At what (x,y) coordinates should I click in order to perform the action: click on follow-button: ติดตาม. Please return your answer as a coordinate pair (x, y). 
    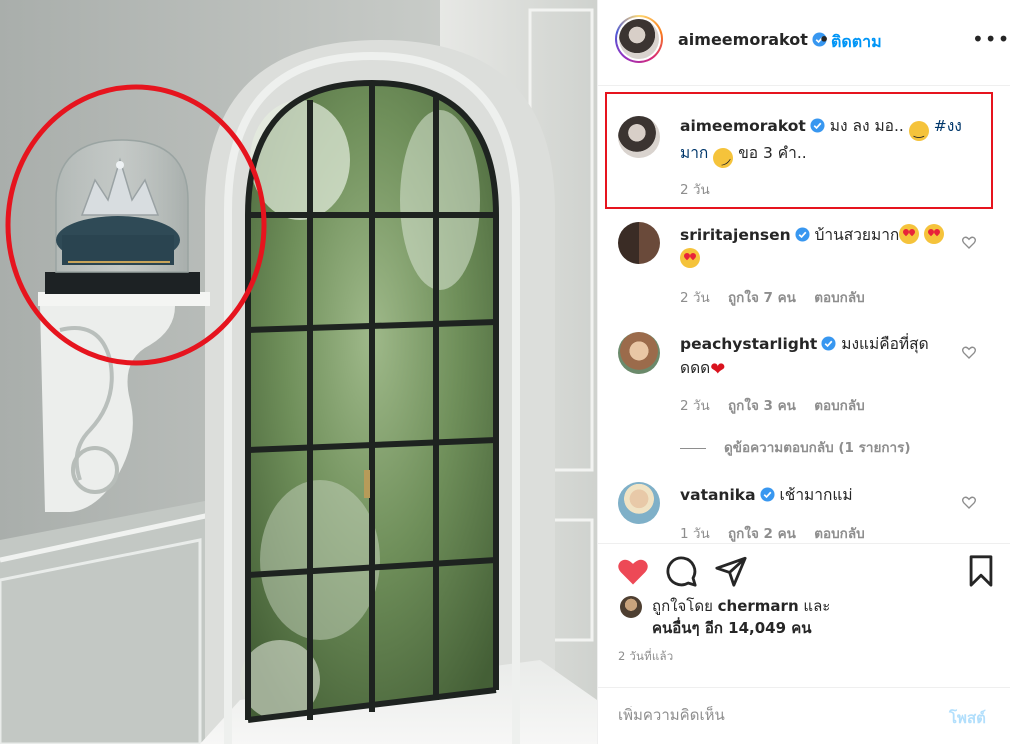
    Looking at the image, I should click on (856, 42).